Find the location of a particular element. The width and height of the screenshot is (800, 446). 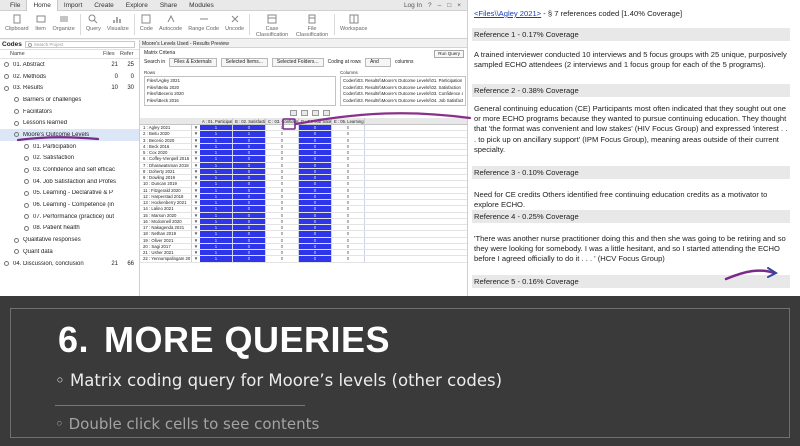

col-references: Refer is located at coordinates (126, 54).